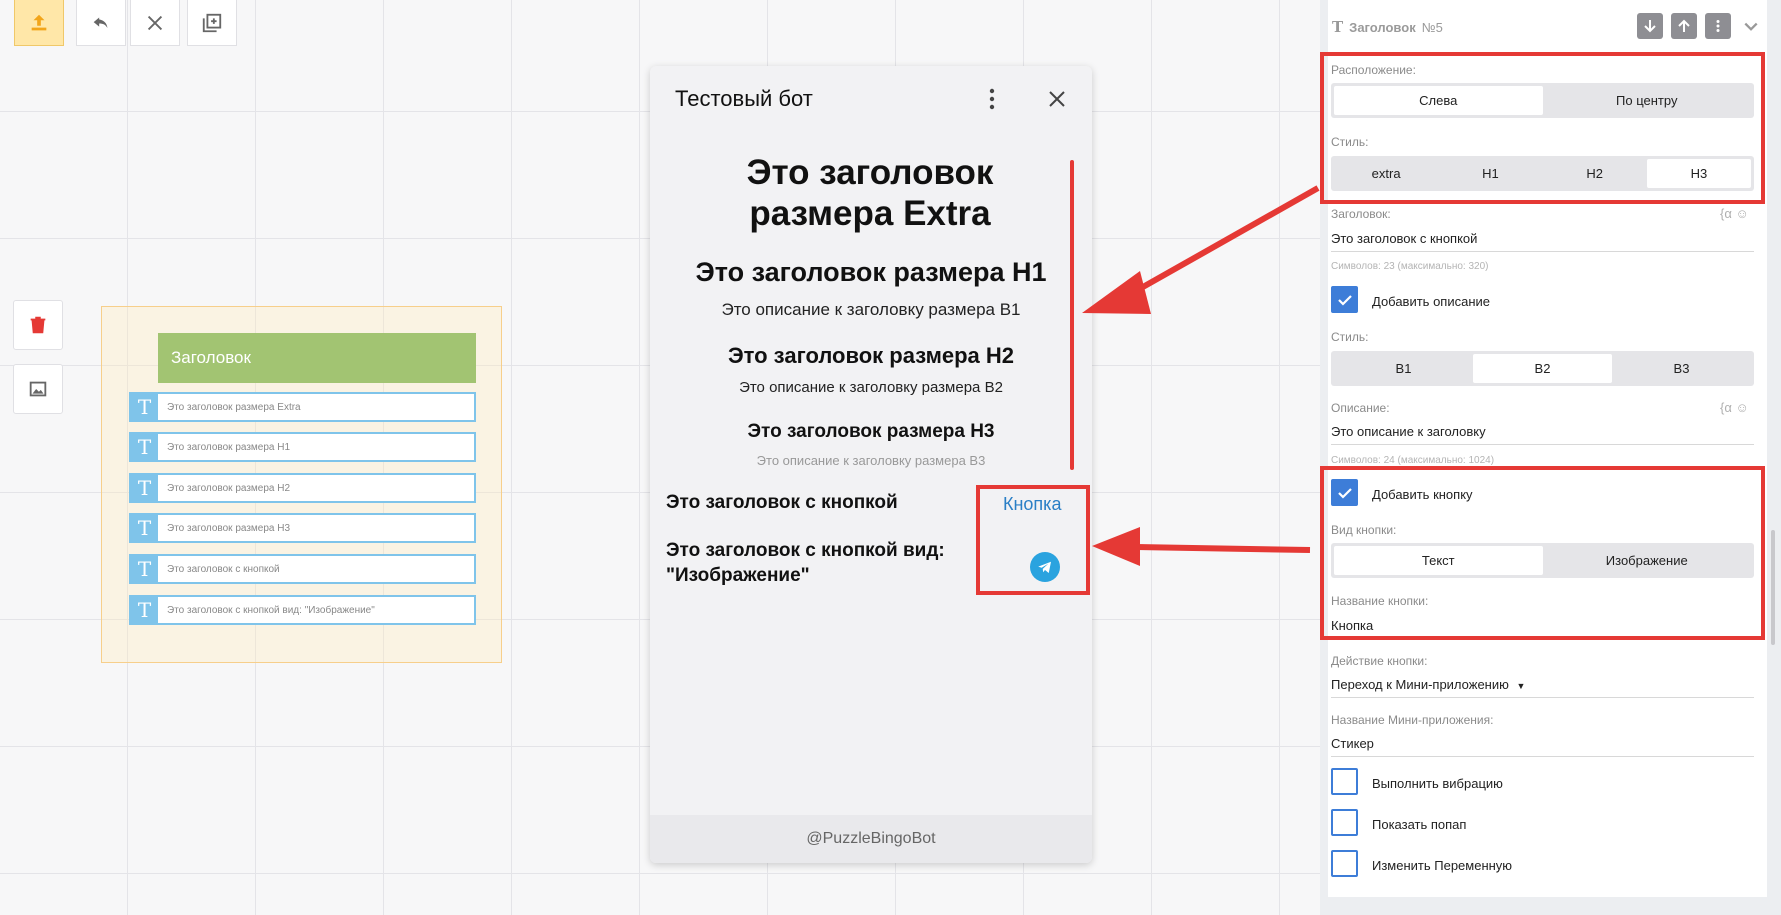 The width and height of the screenshot is (1781, 915). Describe the element at coordinates (1350, 337) in the screenshot. I see `description-style-label: Стиль:` at that location.